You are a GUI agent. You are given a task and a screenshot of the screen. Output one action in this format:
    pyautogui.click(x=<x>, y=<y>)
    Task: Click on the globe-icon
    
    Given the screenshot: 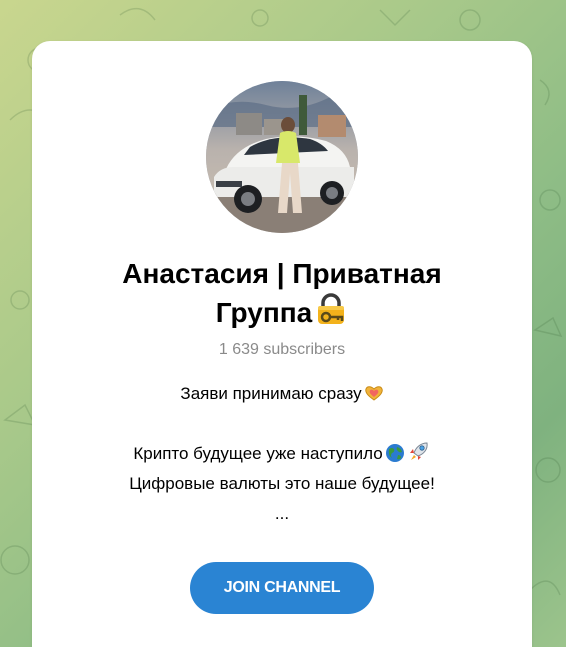 What is the action you would take?
    pyautogui.click(x=394, y=453)
    